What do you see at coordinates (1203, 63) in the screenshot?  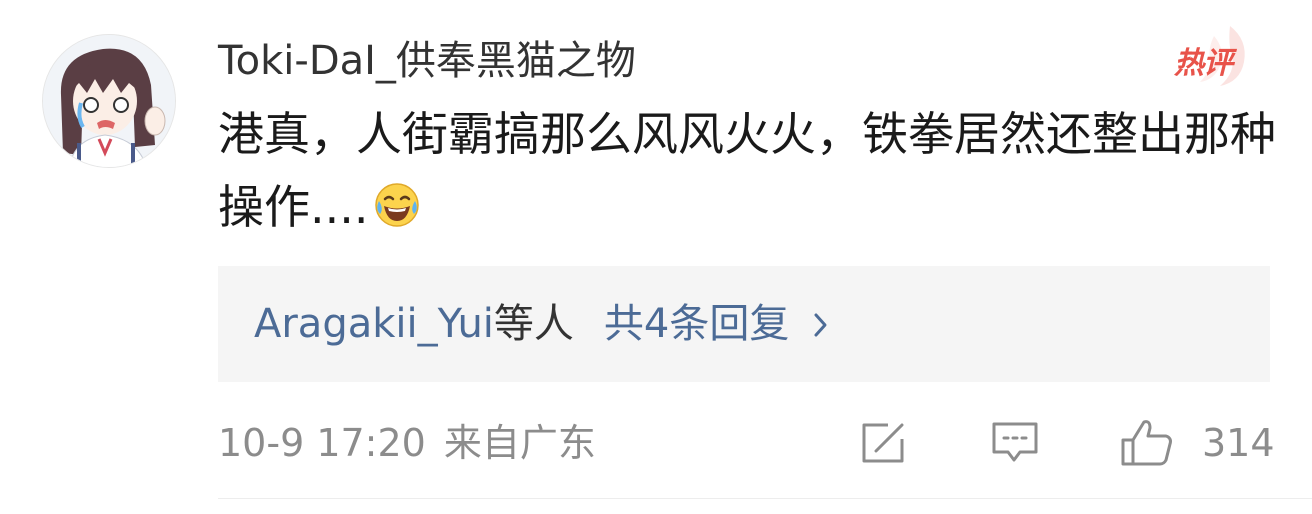 I see `hot-badge-label: 热评` at bounding box center [1203, 63].